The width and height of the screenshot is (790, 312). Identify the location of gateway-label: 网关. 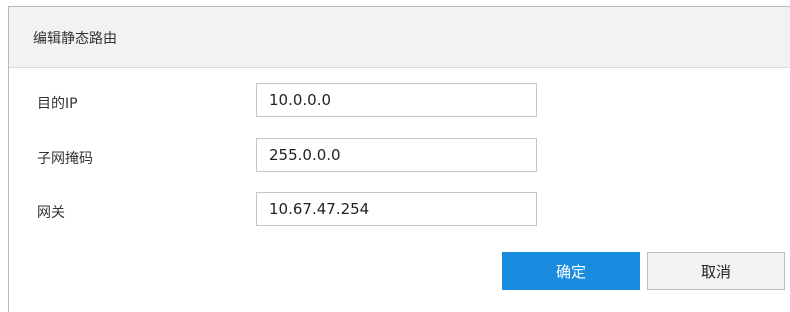
(51, 213).